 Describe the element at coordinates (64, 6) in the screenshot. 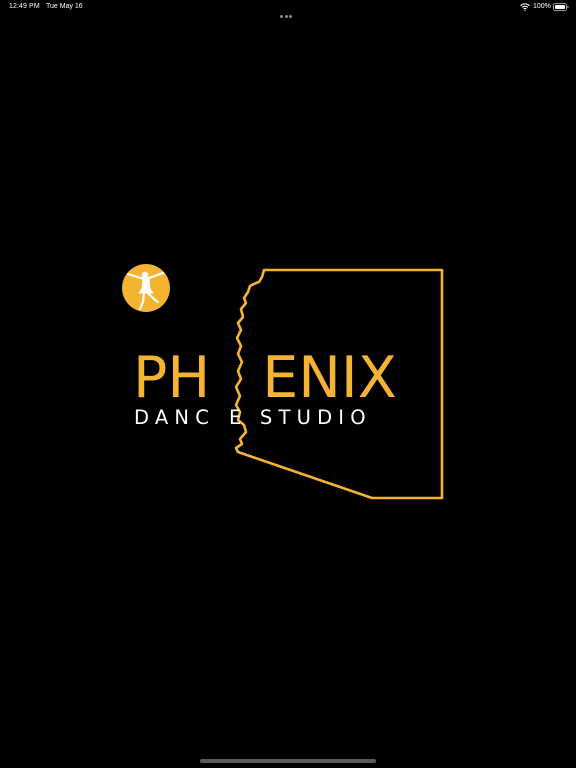

I see `status-date: Tue May 16` at that location.